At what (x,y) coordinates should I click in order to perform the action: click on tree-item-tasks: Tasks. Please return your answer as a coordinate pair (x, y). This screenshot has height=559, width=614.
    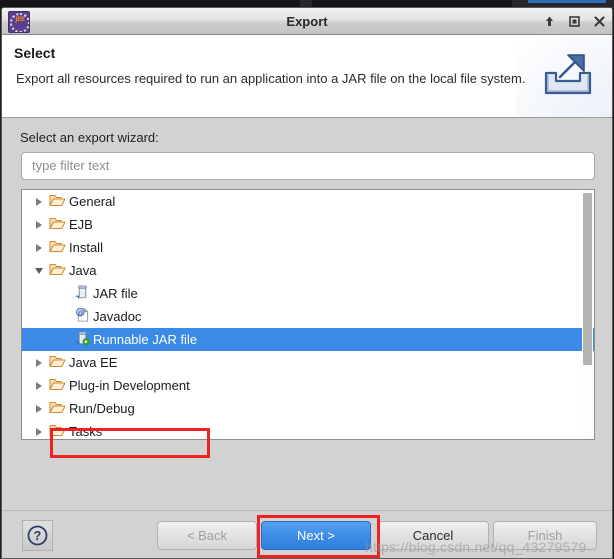
    Looking at the image, I should click on (308, 429).